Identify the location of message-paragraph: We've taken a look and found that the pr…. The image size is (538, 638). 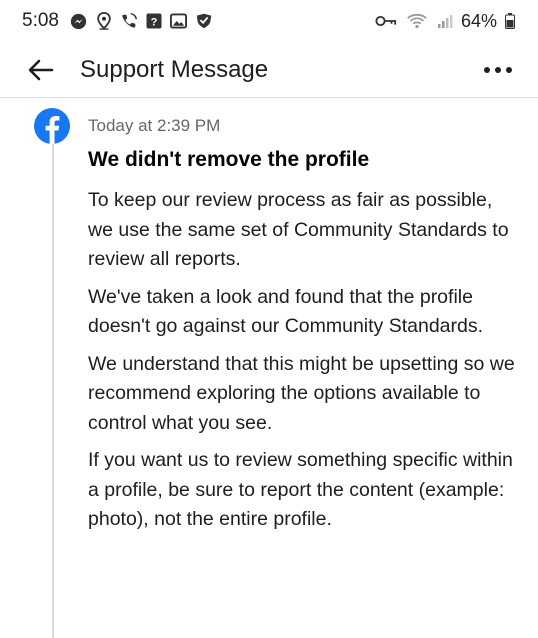
(286, 311).